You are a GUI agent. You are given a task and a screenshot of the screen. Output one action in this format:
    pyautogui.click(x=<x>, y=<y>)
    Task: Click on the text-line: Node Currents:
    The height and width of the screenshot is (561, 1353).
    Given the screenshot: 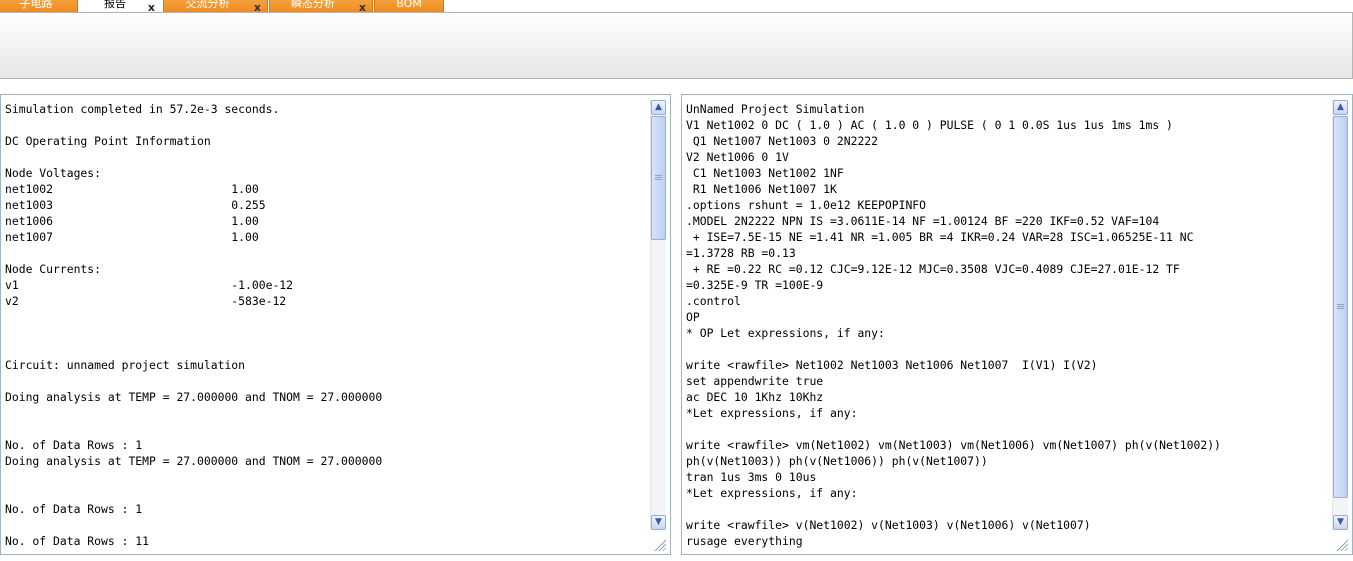 What is the action you would take?
    pyautogui.click(x=53, y=269)
    